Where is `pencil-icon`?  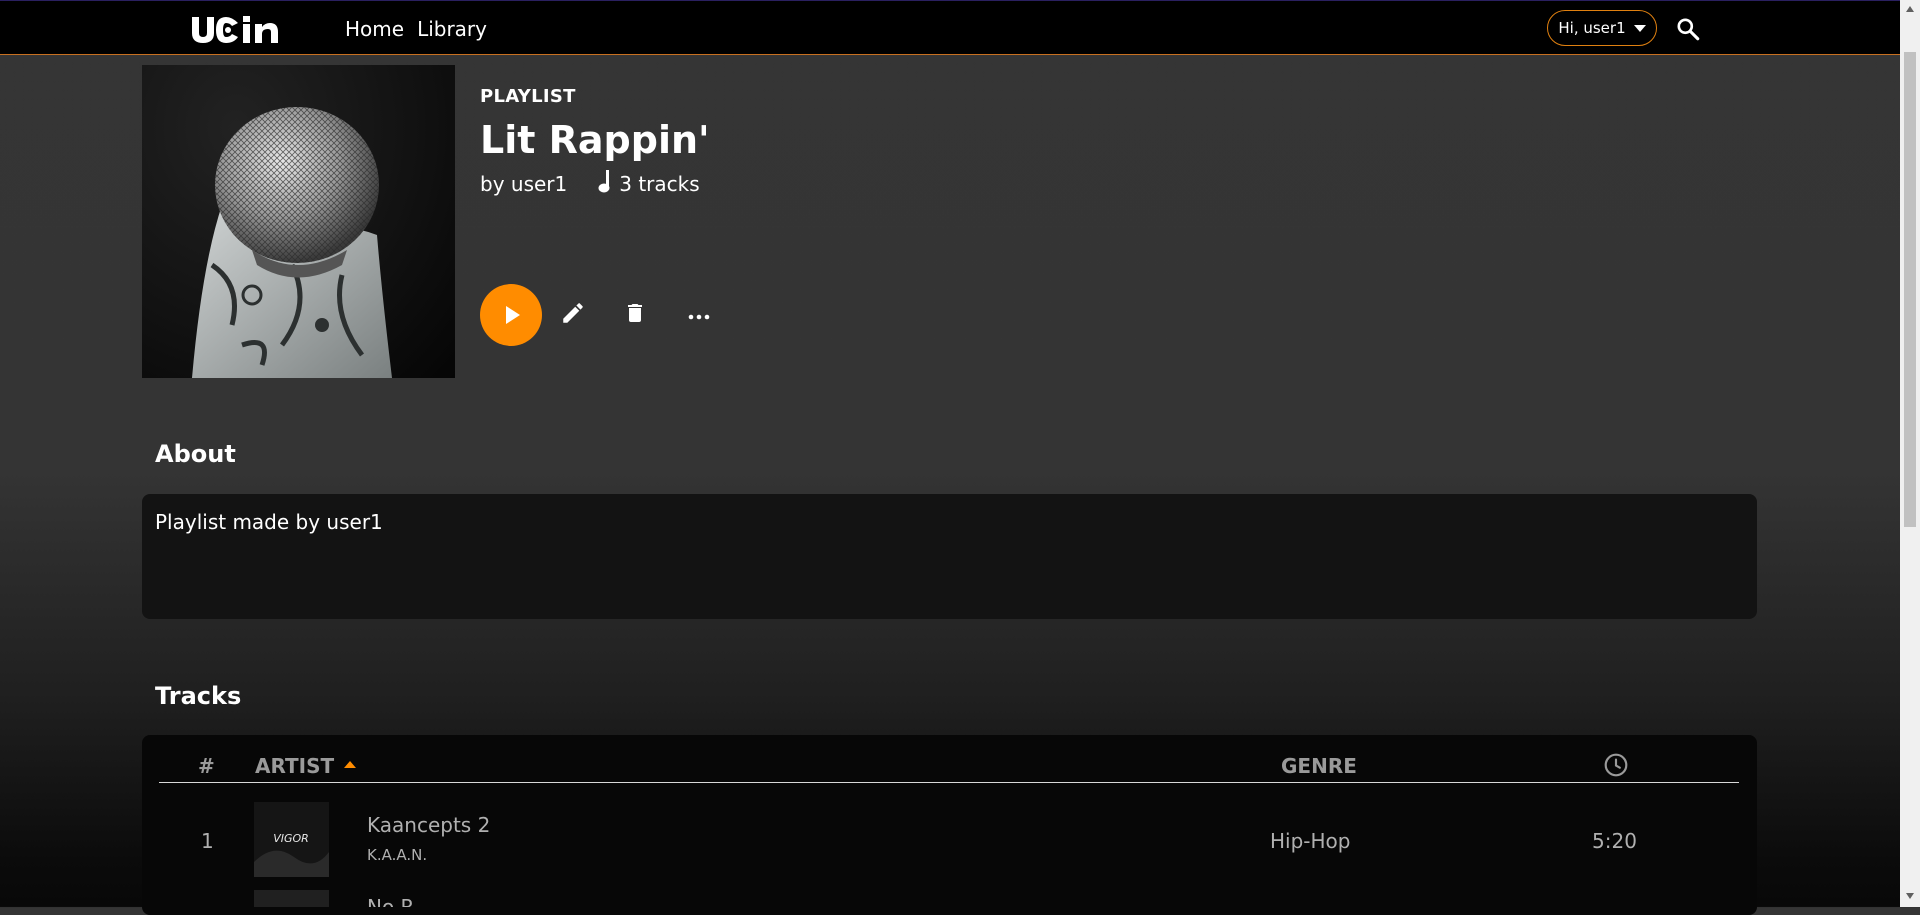 pencil-icon is located at coordinates (573, 315).